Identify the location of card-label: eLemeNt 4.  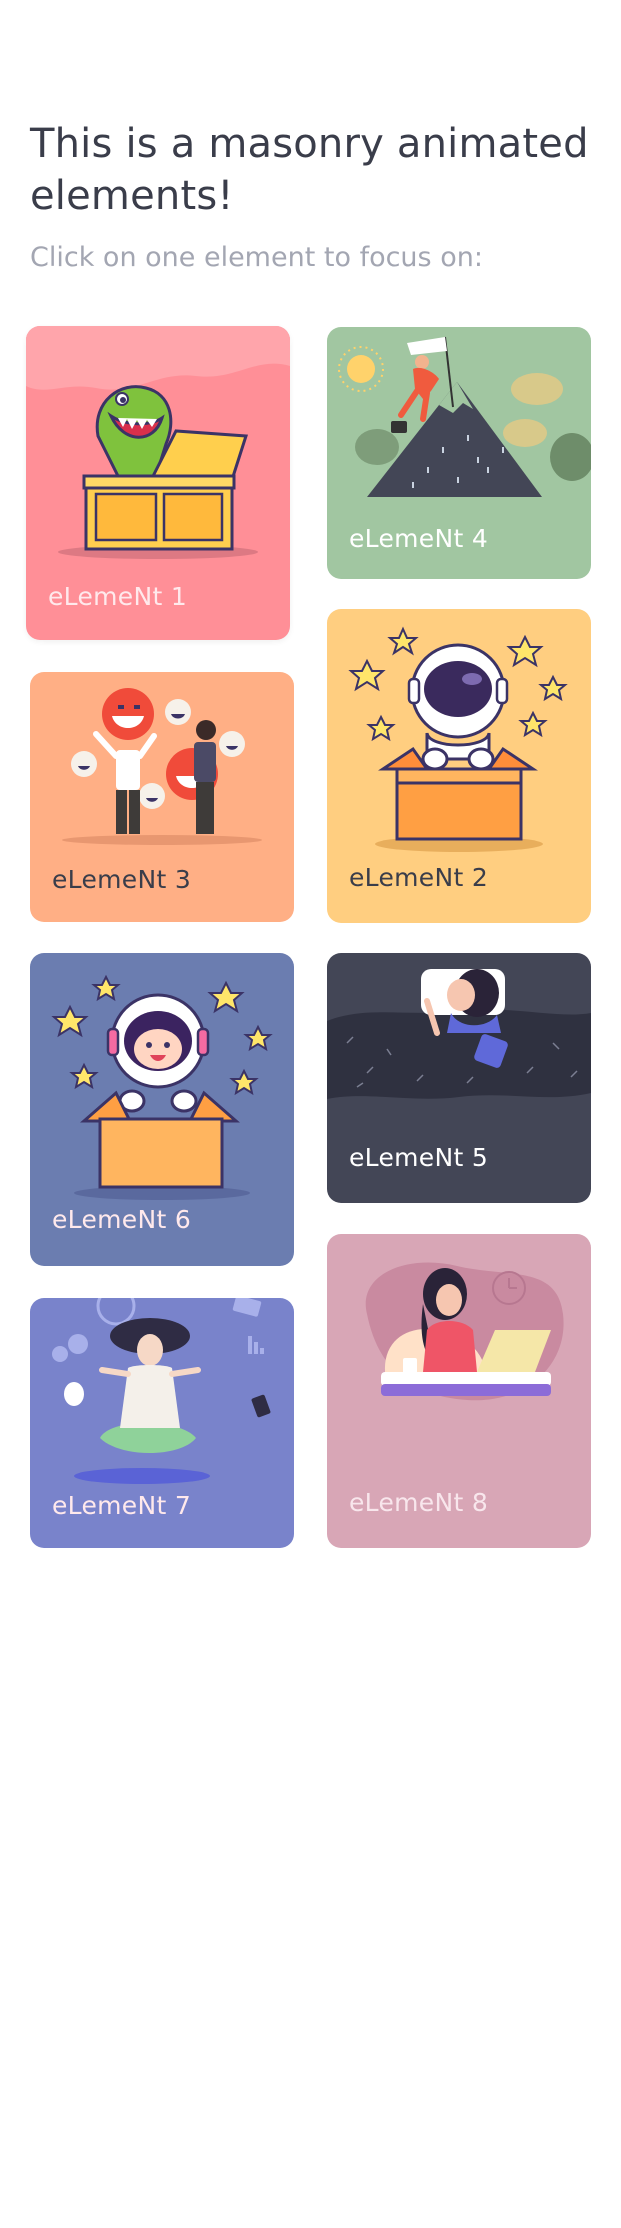
(419, 538).